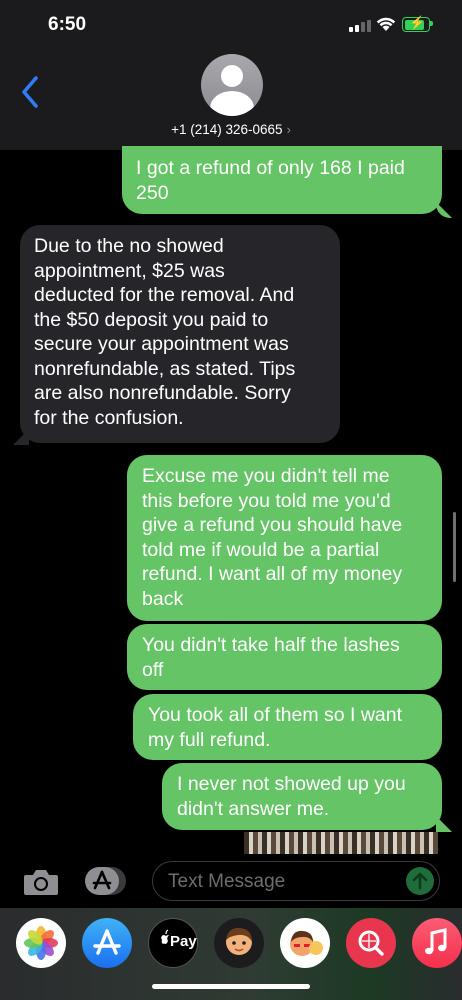 The height and width of the screenshot is (1000, 462). What do you see at coordinates (232, 85) in the screenshot?
I see `contact-avatar` at bounding box center [232, 85].